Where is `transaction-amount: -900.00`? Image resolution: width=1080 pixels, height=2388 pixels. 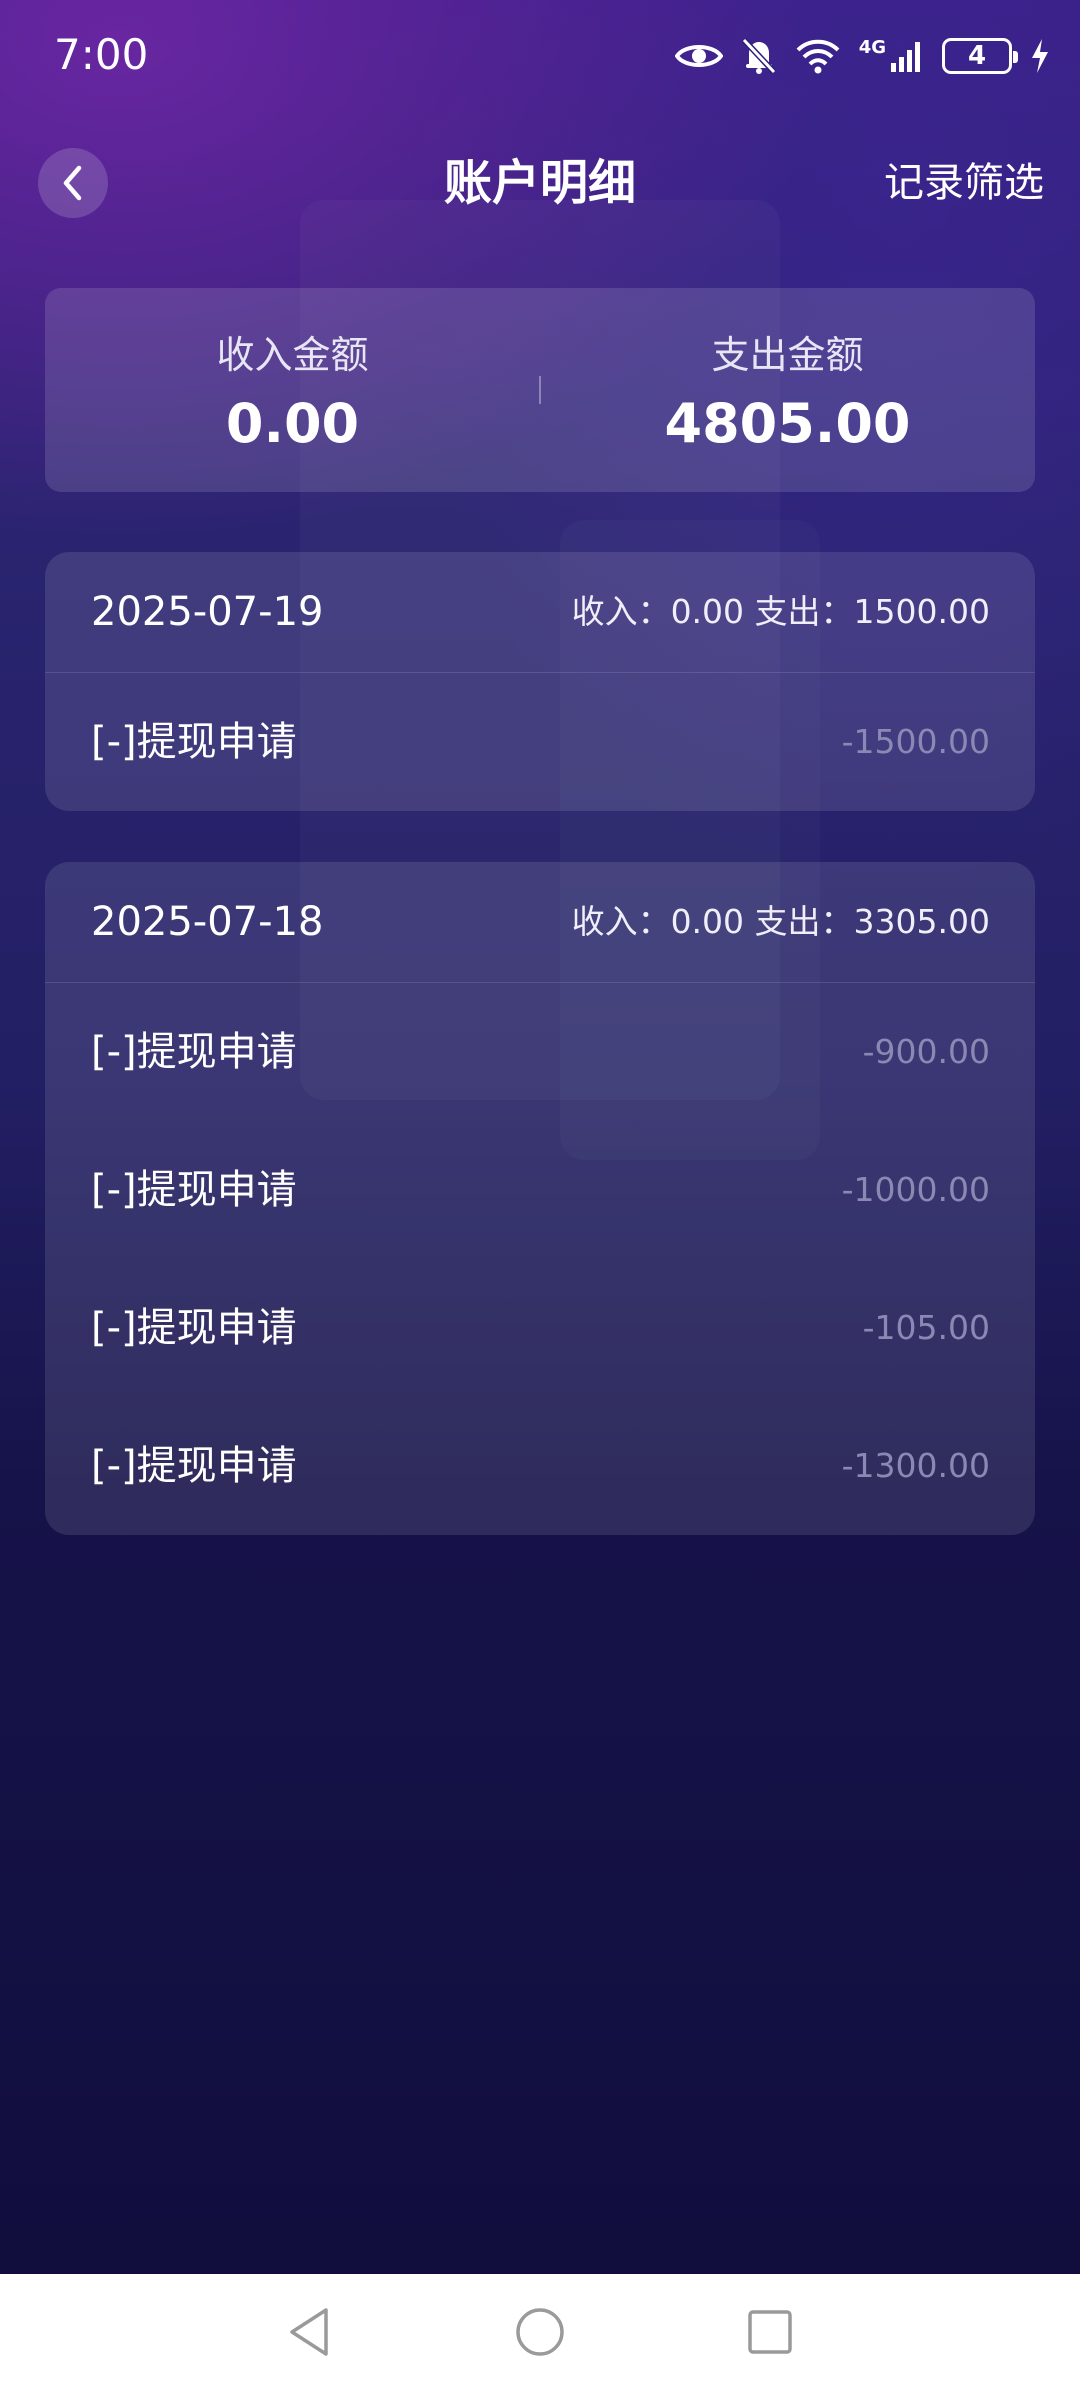 transaction-amount: -900.00 is located at coordinates (926, 1051).